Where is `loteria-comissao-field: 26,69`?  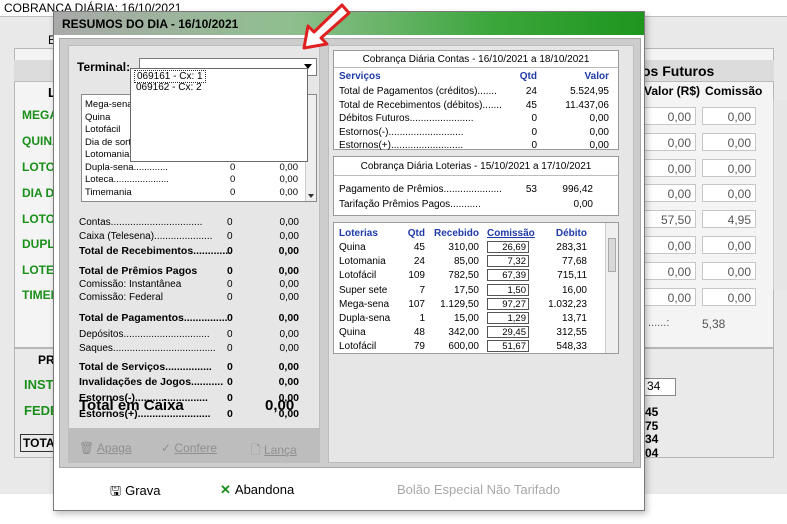
loteria-comissao-field: 26,69 is located at coordinates (508, 247).